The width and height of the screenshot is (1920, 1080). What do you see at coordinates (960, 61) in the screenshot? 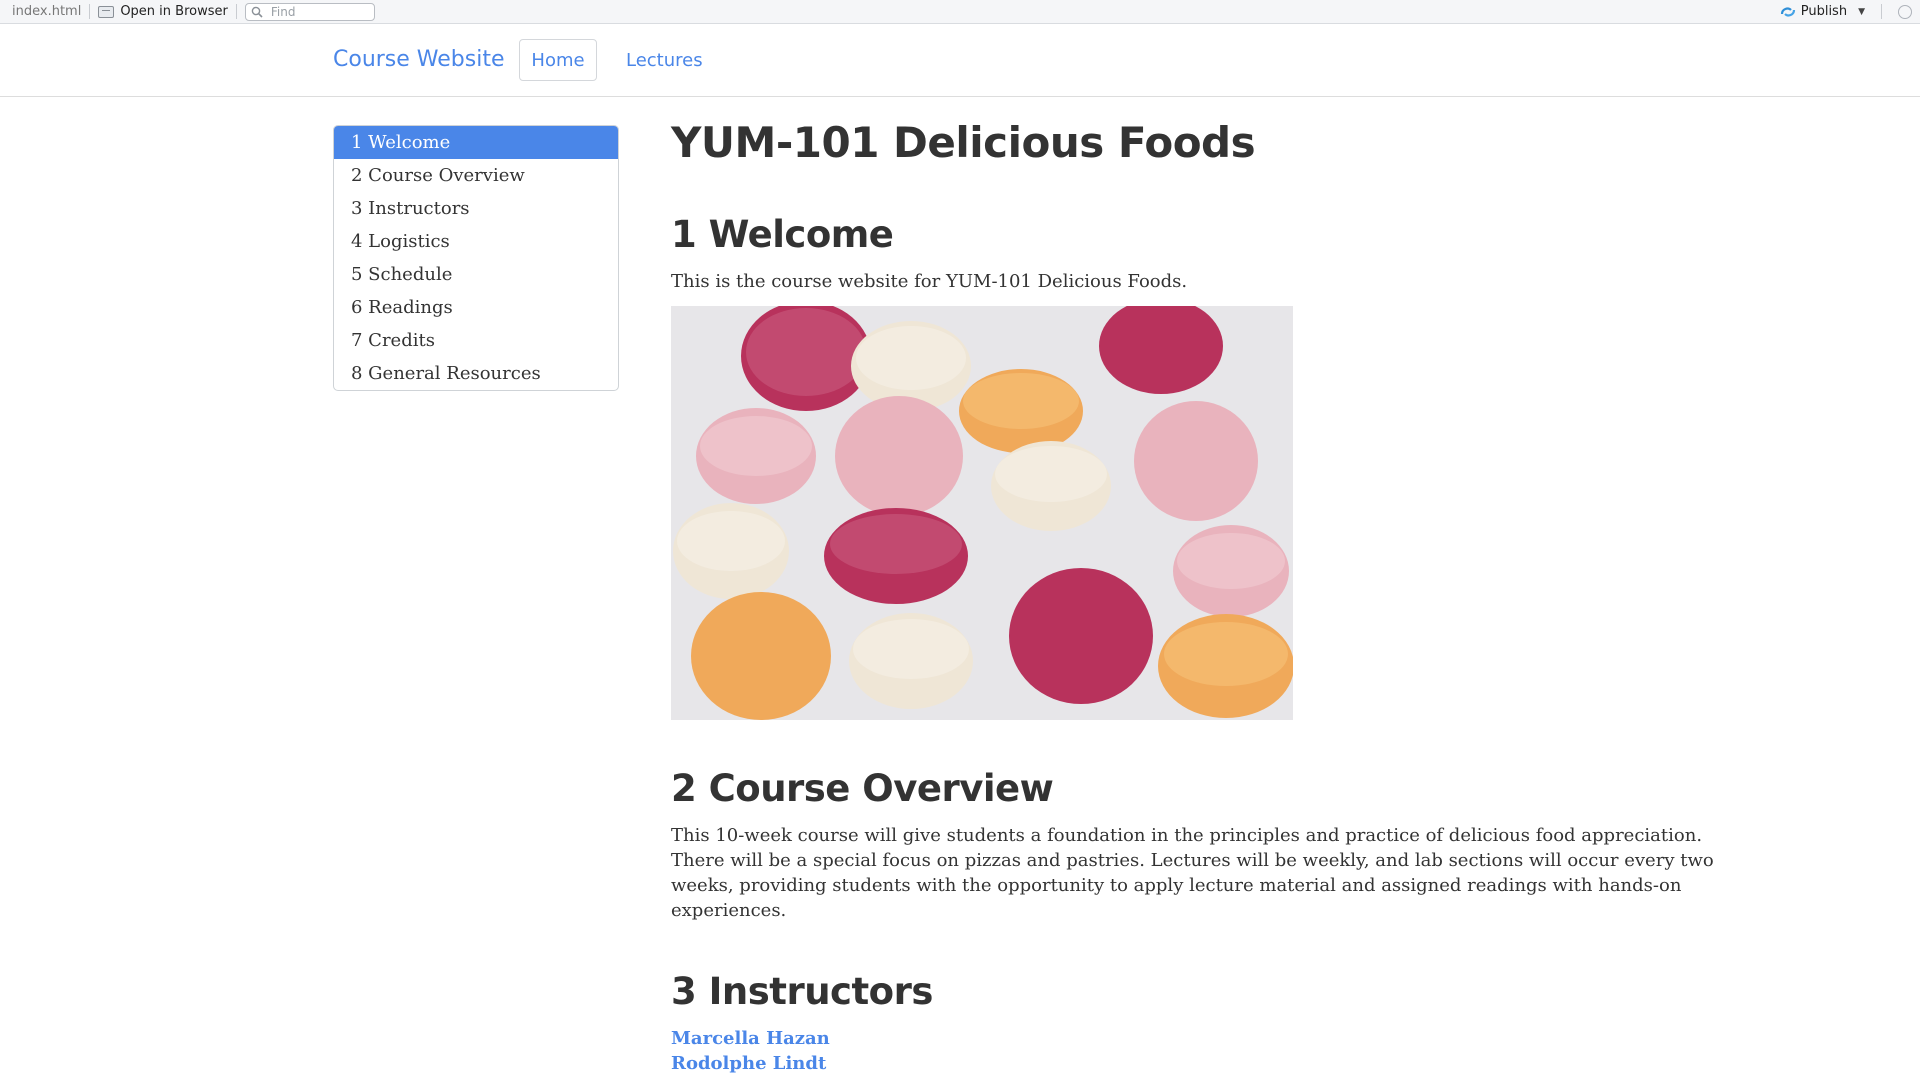
I see `site-navbar: Course Website Home Lectures` at bounding box center [960, 61].